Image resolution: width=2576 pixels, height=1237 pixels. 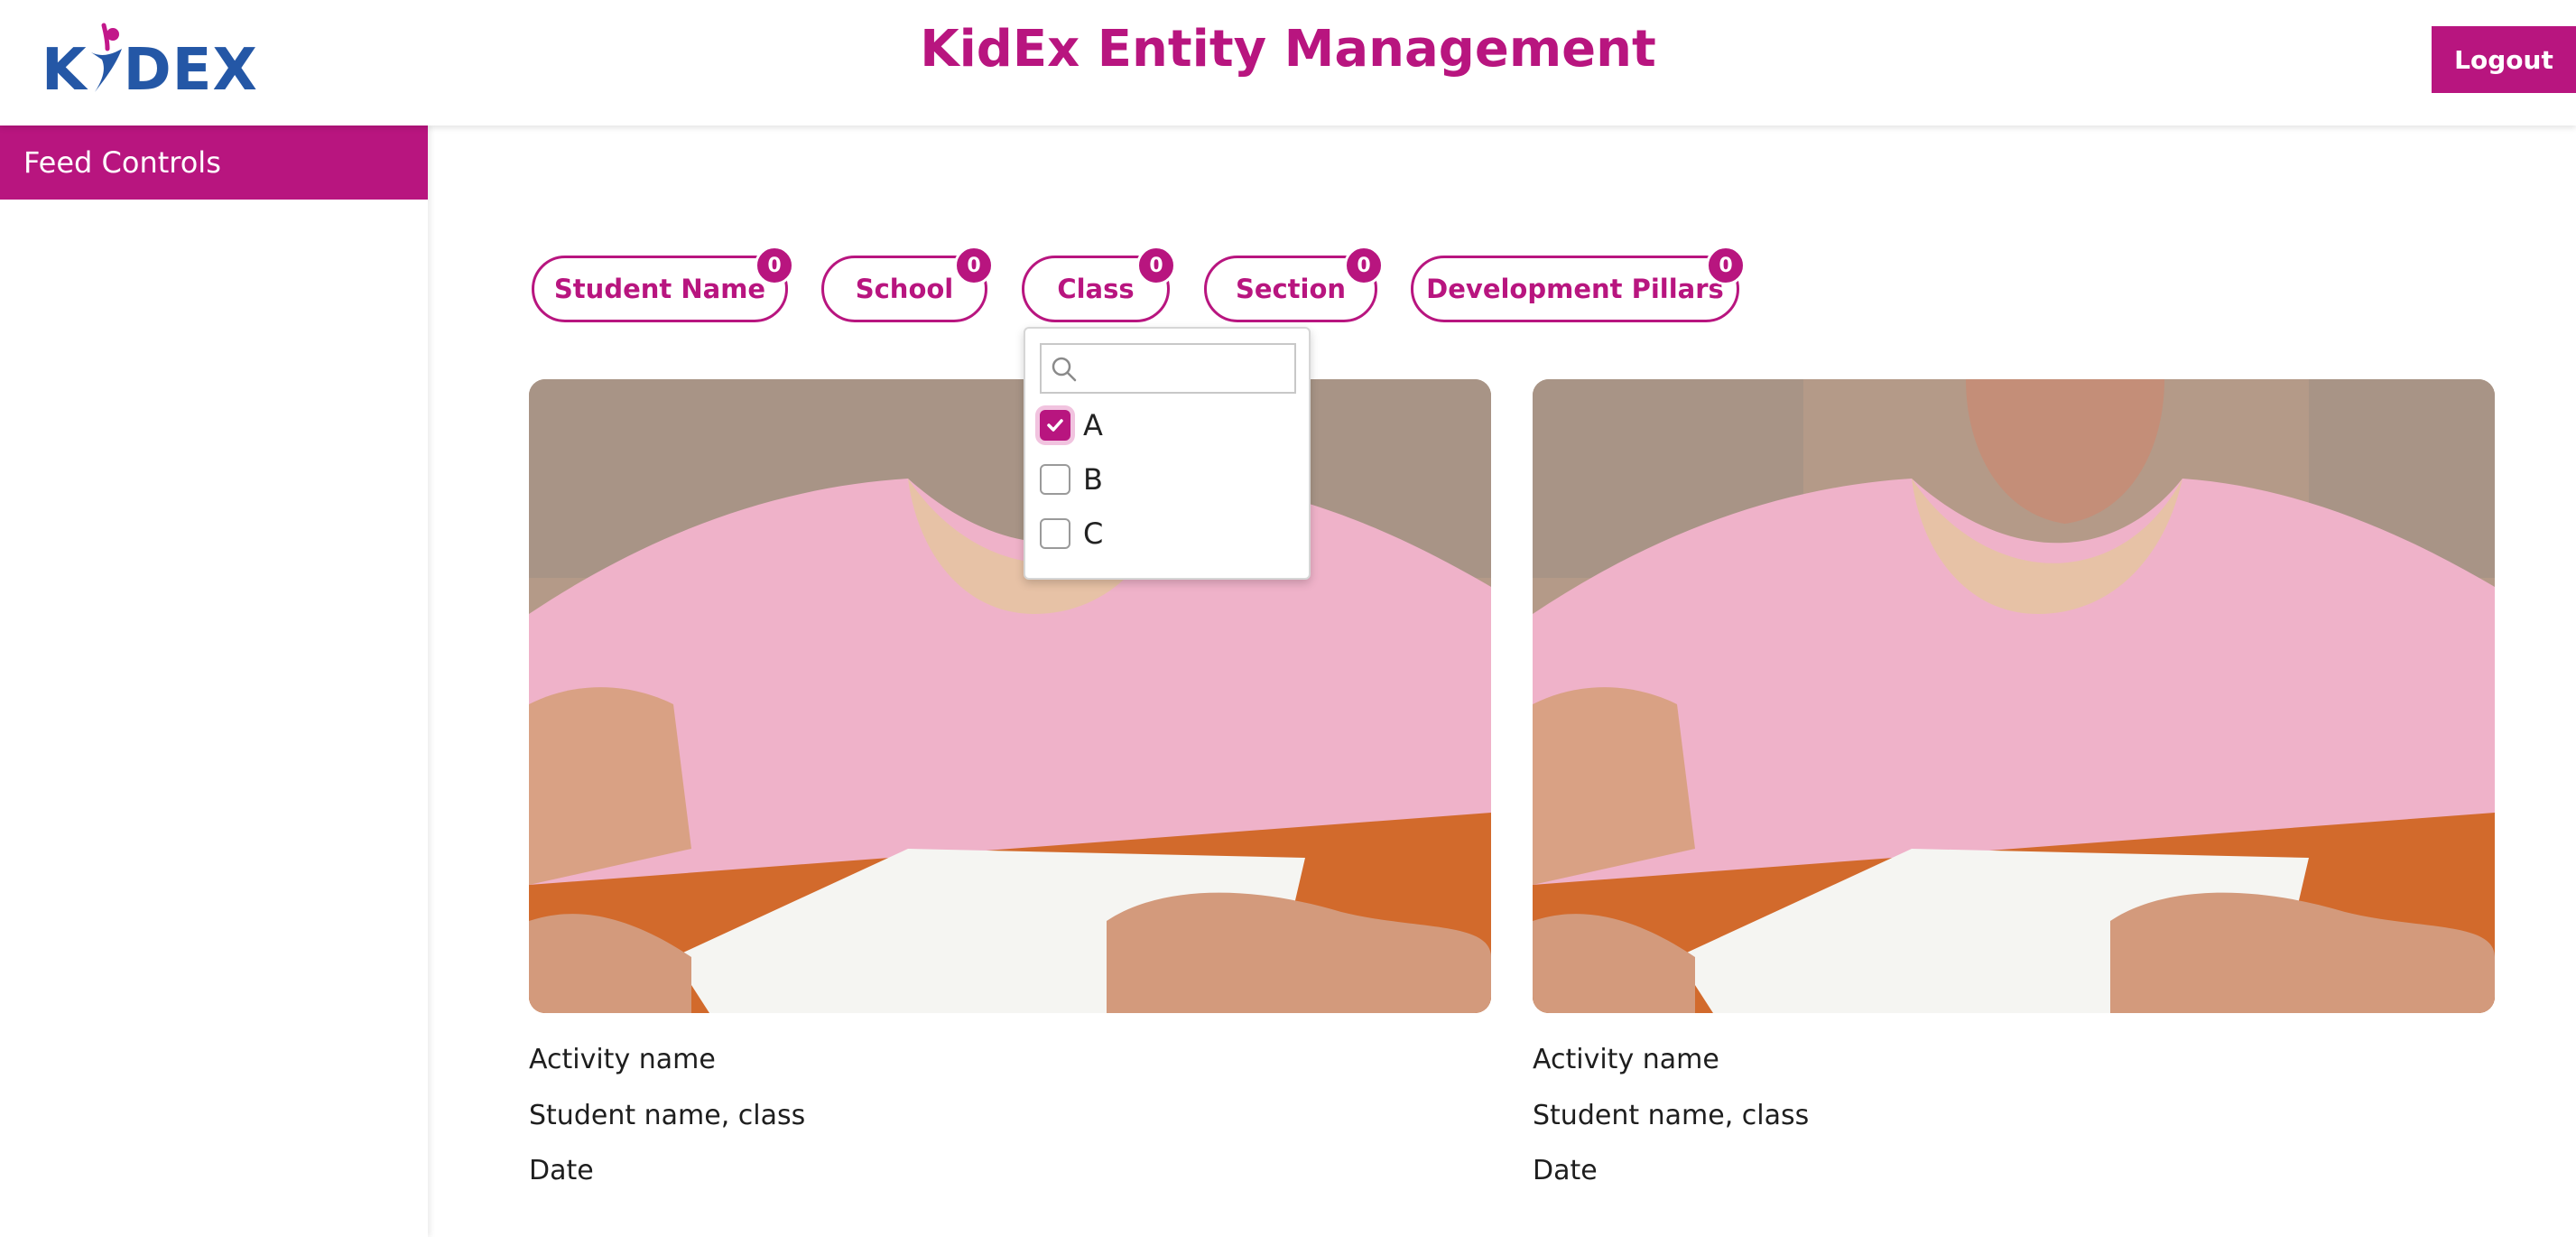 I want to click on filter-school: School 0, so click(x=908, y=284).